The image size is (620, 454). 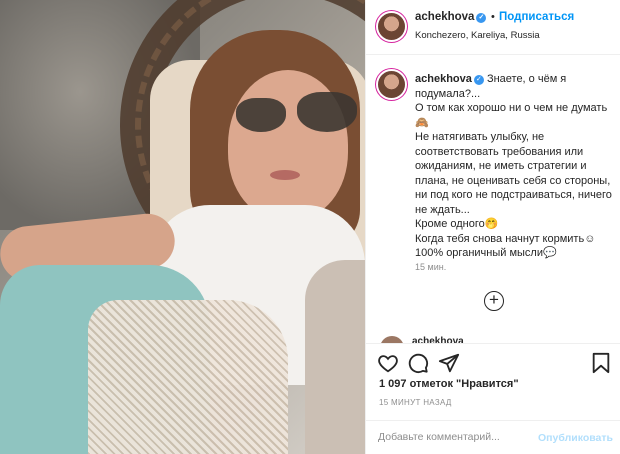 What do you see at coordinates (327, 112) in the screenshot?
I see `photo-sunglasses-right` at bounding box center [327, 112].